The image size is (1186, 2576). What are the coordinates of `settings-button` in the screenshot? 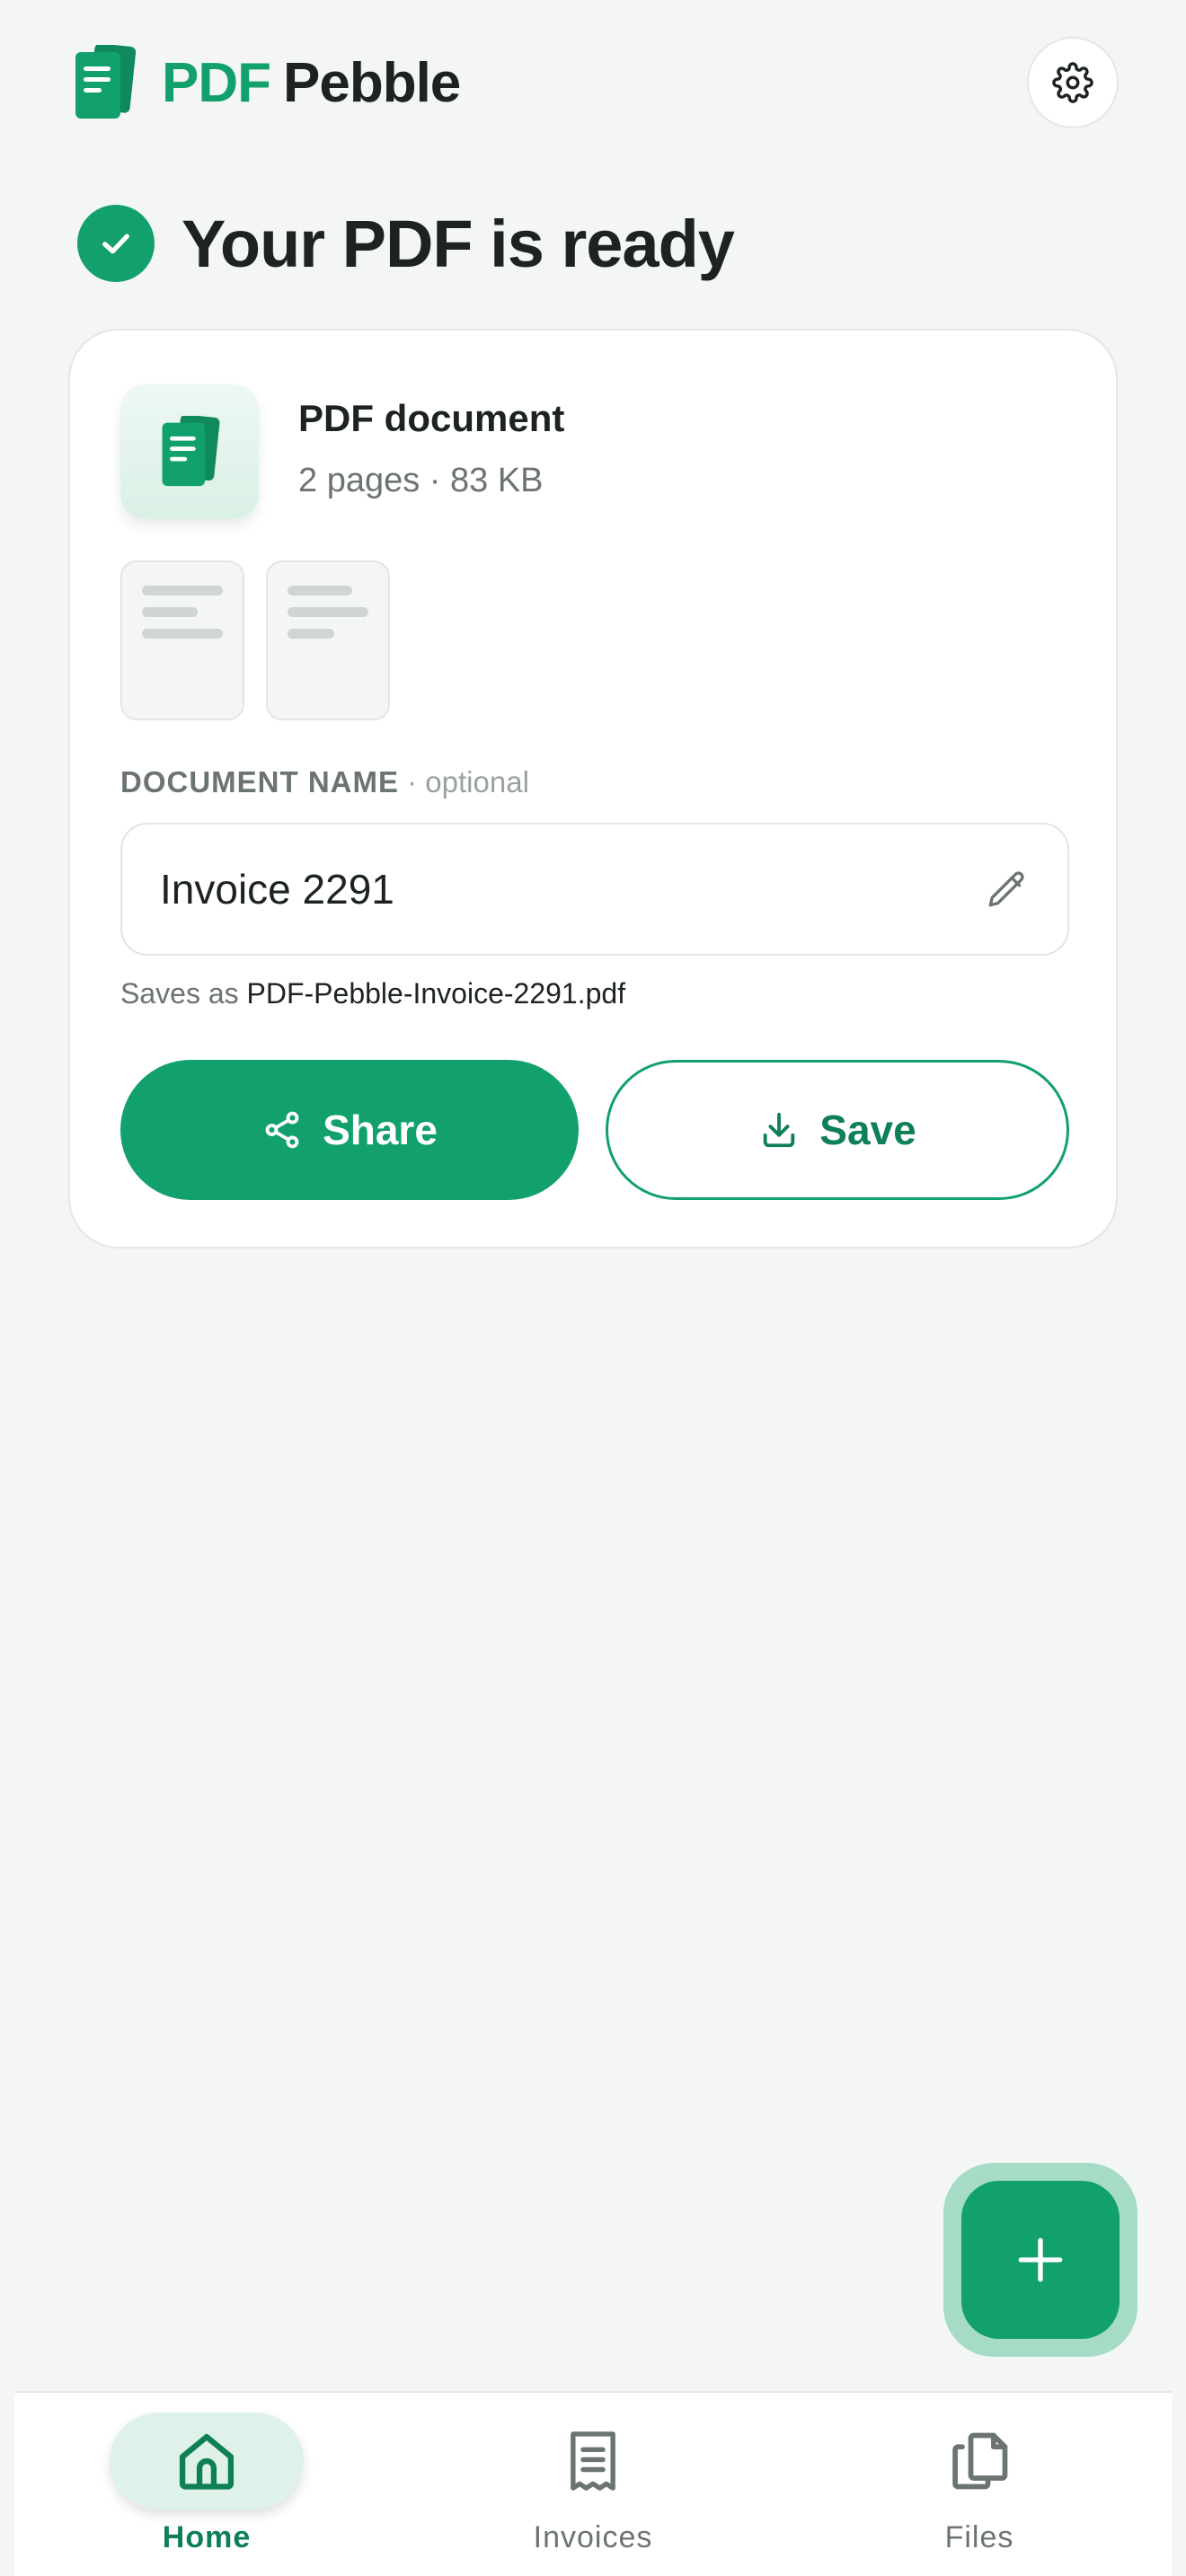 It's located at (1073, 82).